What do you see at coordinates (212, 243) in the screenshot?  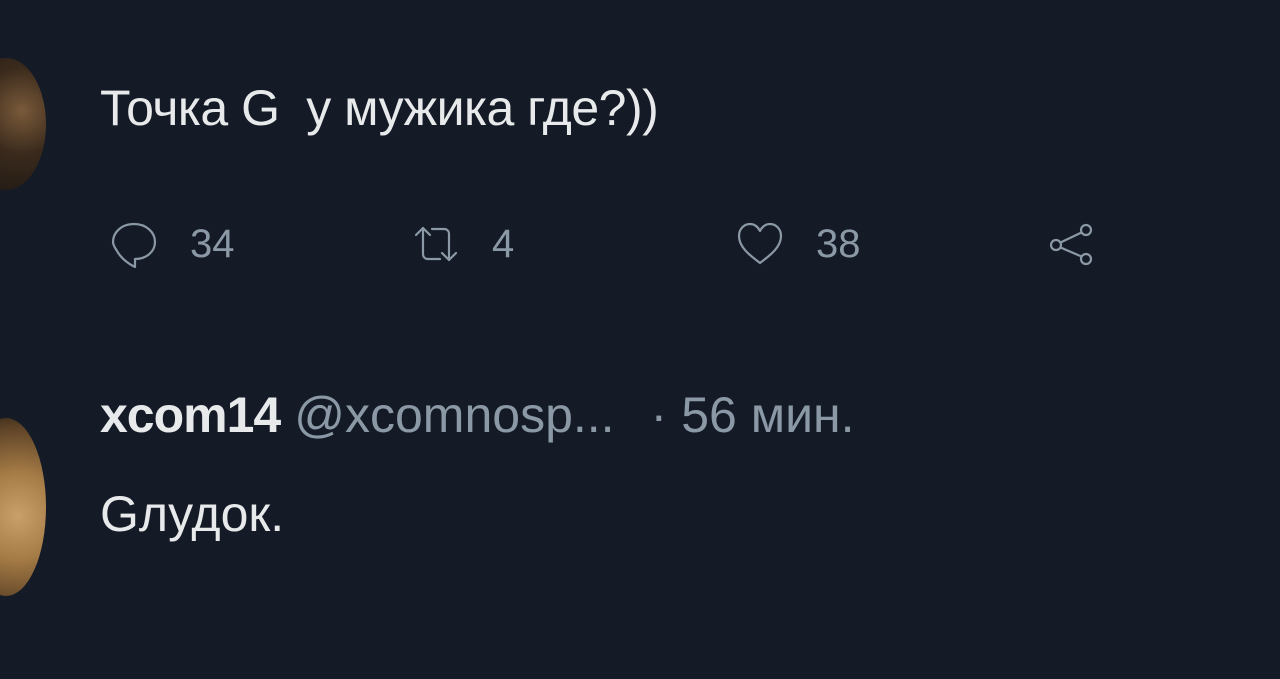 I see `reply-count: 34` at bounding box center [212, 243].